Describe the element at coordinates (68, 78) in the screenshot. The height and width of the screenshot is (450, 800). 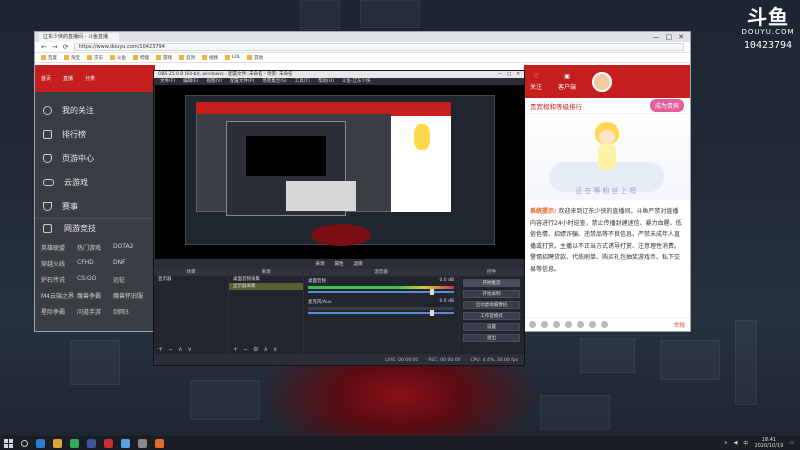
I see `topbar-item: 直播` at that location.